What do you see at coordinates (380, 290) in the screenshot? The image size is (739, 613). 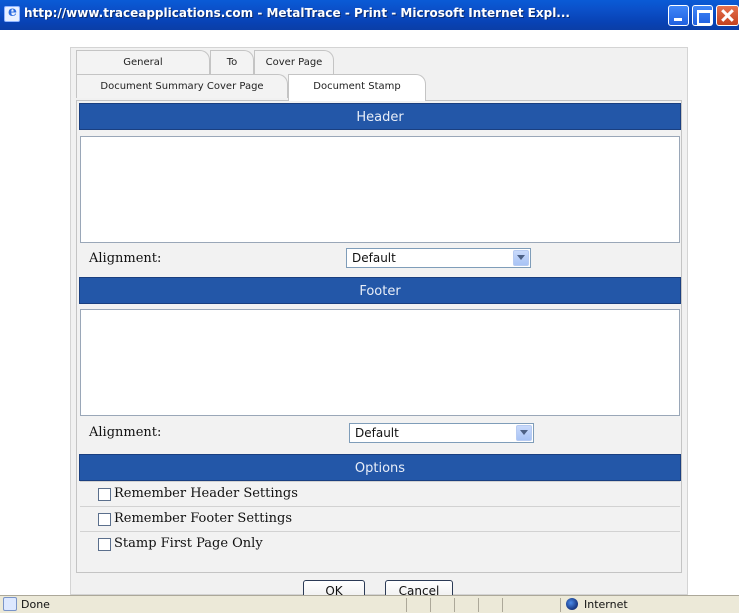 I see `footer-section-title: Footer` at bounding box center [380, 290].